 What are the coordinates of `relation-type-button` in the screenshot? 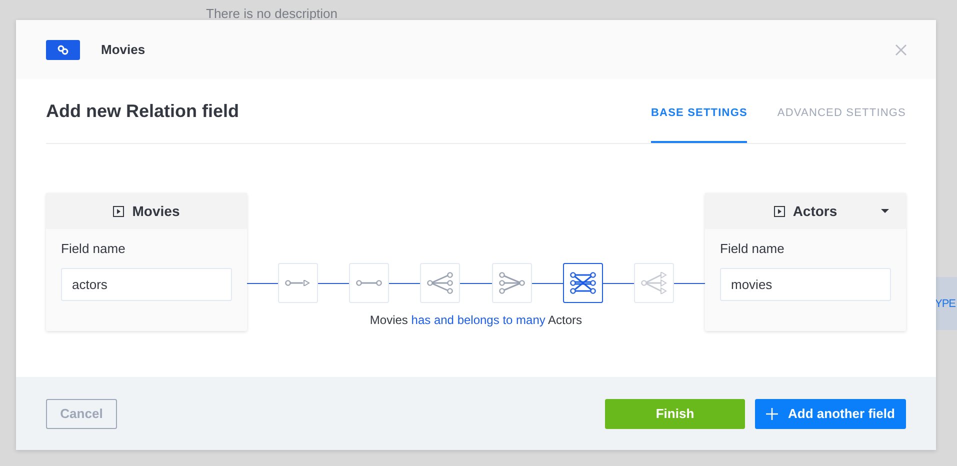 It's located at (582, 283).